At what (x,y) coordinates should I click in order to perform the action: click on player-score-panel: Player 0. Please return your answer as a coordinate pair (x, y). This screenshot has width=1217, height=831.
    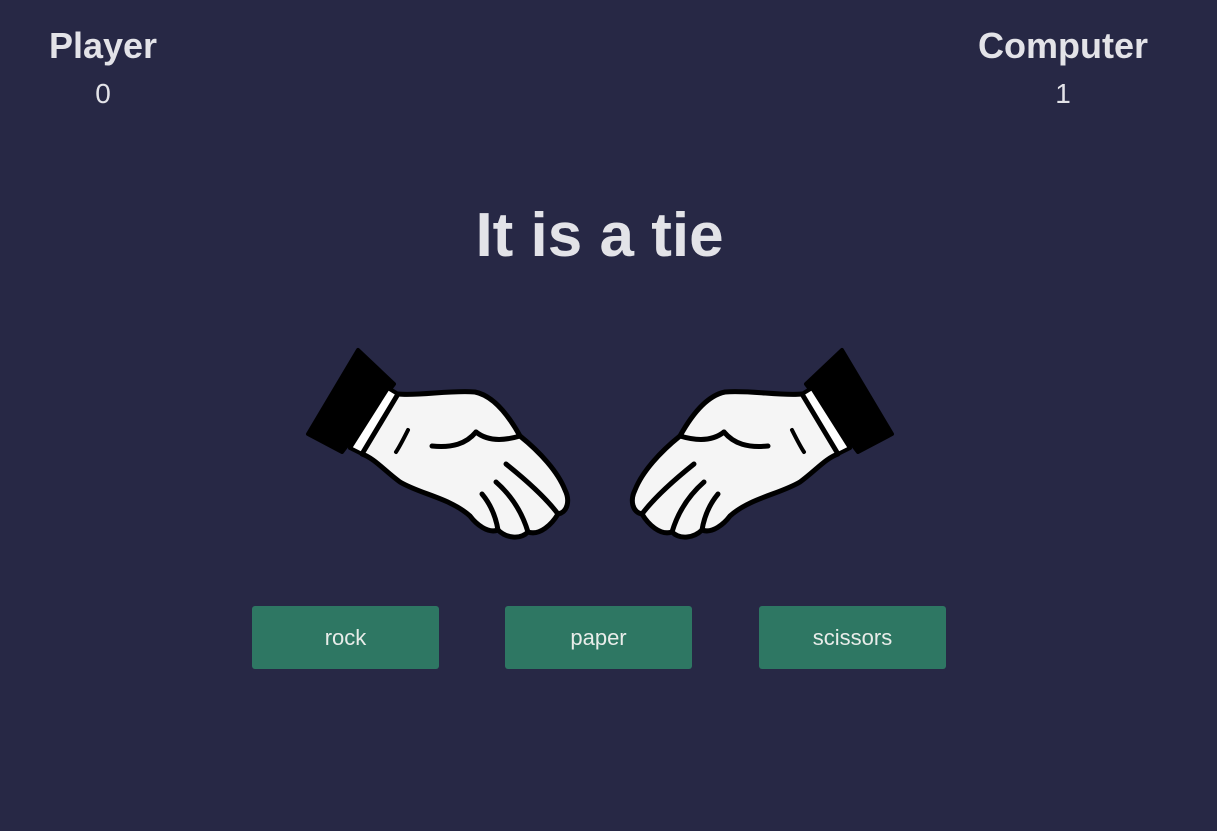
    Looking at the image, I should click on (103, 68).